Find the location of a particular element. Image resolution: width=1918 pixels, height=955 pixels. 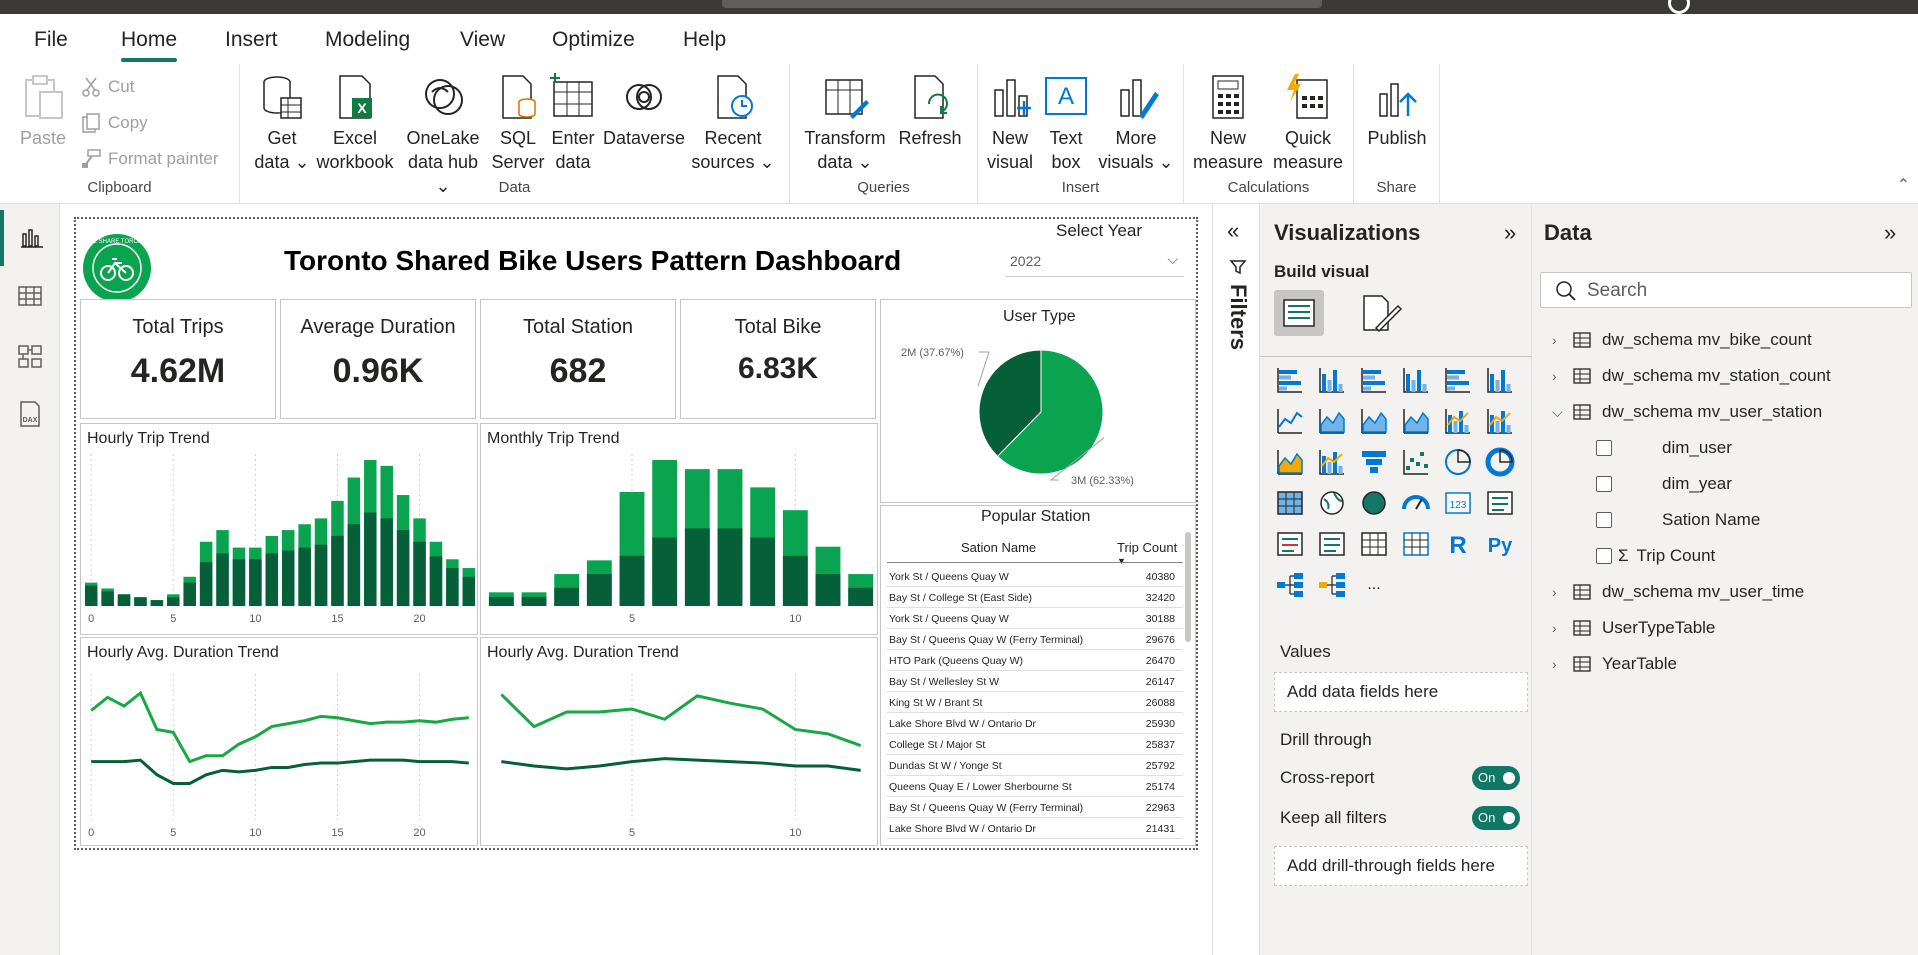

slicer-icon is located at coordinates (1332, 544).